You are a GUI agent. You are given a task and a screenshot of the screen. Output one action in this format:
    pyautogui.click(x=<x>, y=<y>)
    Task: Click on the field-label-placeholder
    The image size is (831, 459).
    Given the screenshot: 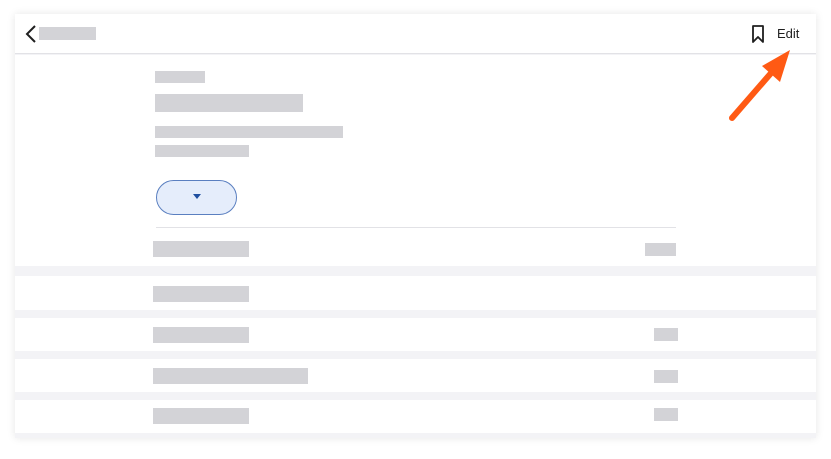 What is the action you would take?
    pyautogui.click(x=201, y=249)
    